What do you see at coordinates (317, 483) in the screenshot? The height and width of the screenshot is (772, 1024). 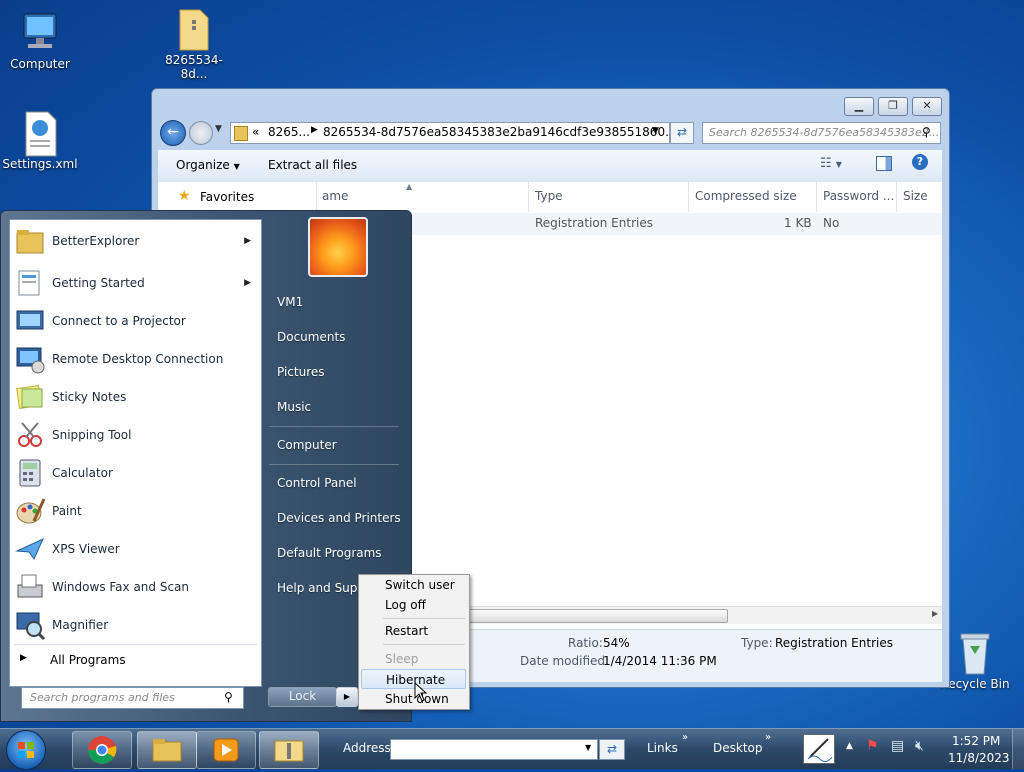 I see `start-item-control-panel: Control Panel` at bounding box center [317, 483].